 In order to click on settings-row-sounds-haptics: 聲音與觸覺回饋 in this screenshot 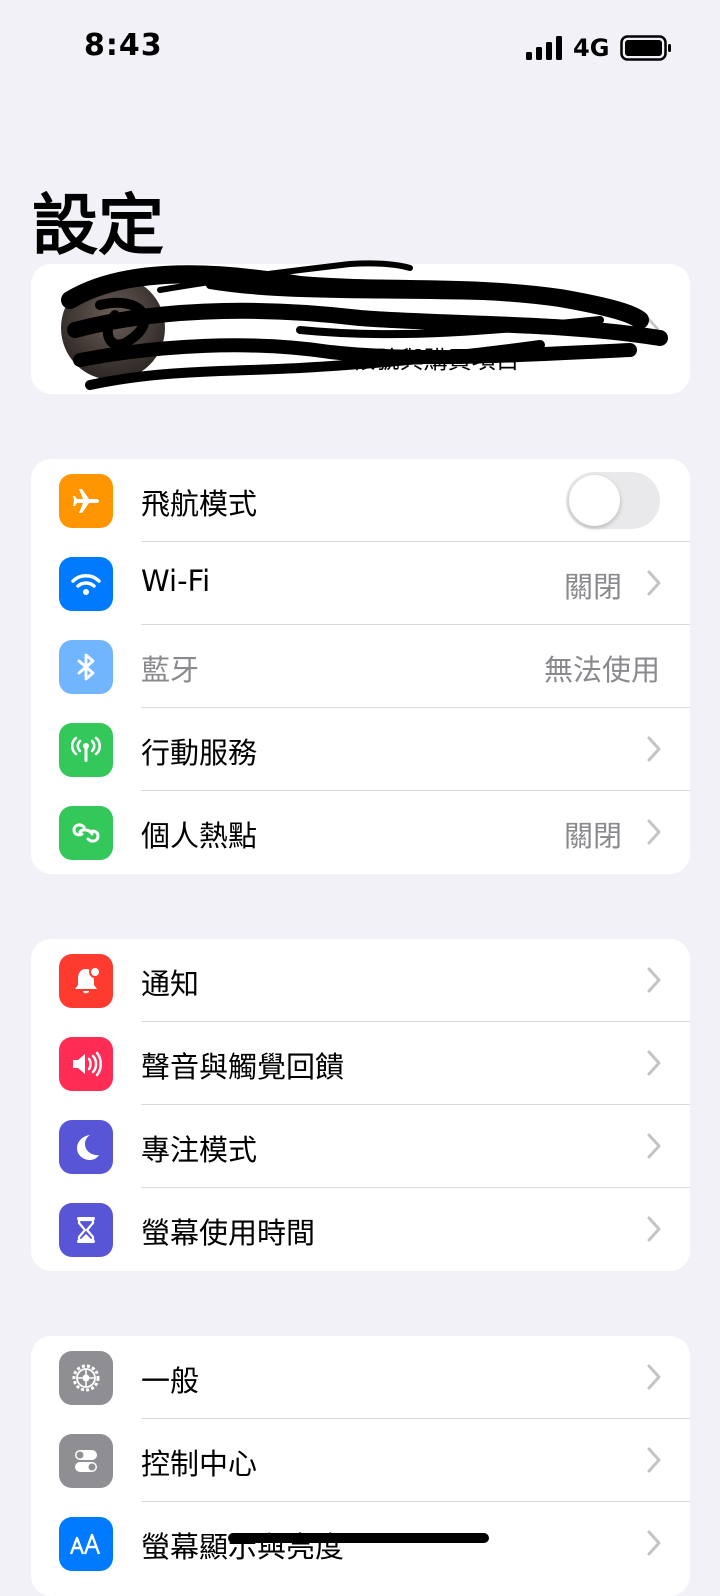, I will do `click(360, 1063)`.